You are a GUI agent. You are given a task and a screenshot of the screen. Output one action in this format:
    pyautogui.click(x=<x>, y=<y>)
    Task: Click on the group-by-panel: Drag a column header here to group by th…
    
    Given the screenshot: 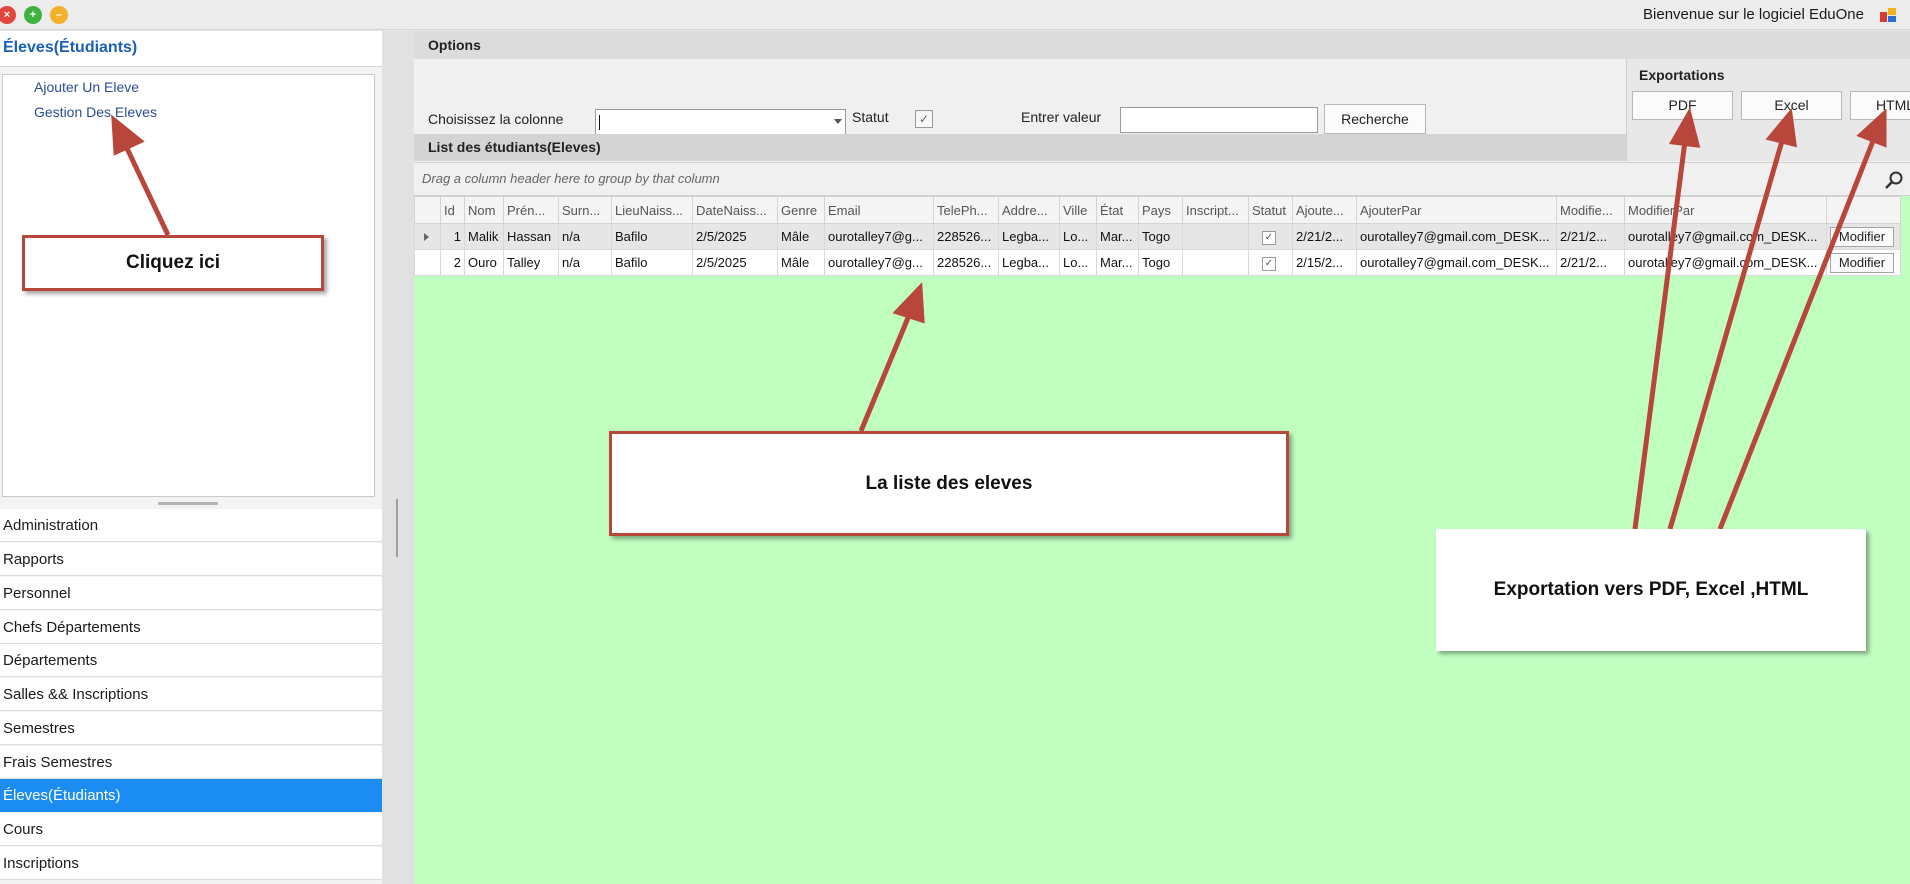 What is the action you would take?
    pyautogui.click(x=1162, y=179)
    